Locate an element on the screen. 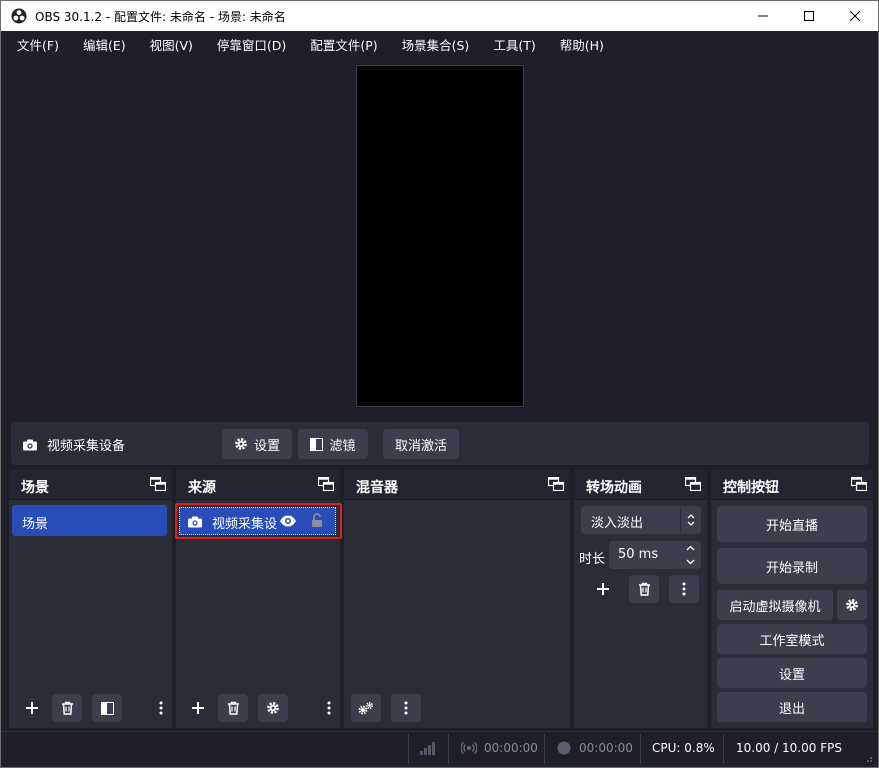  minimize-icon is located at coordinates (763, 16).